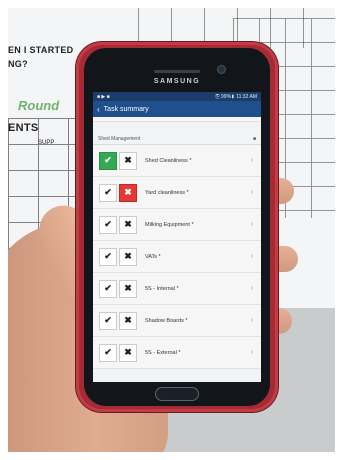 The height and width of the screenshot is (460, 343). I want to click on task-label: Milking Equipment *, so click(169, 224).